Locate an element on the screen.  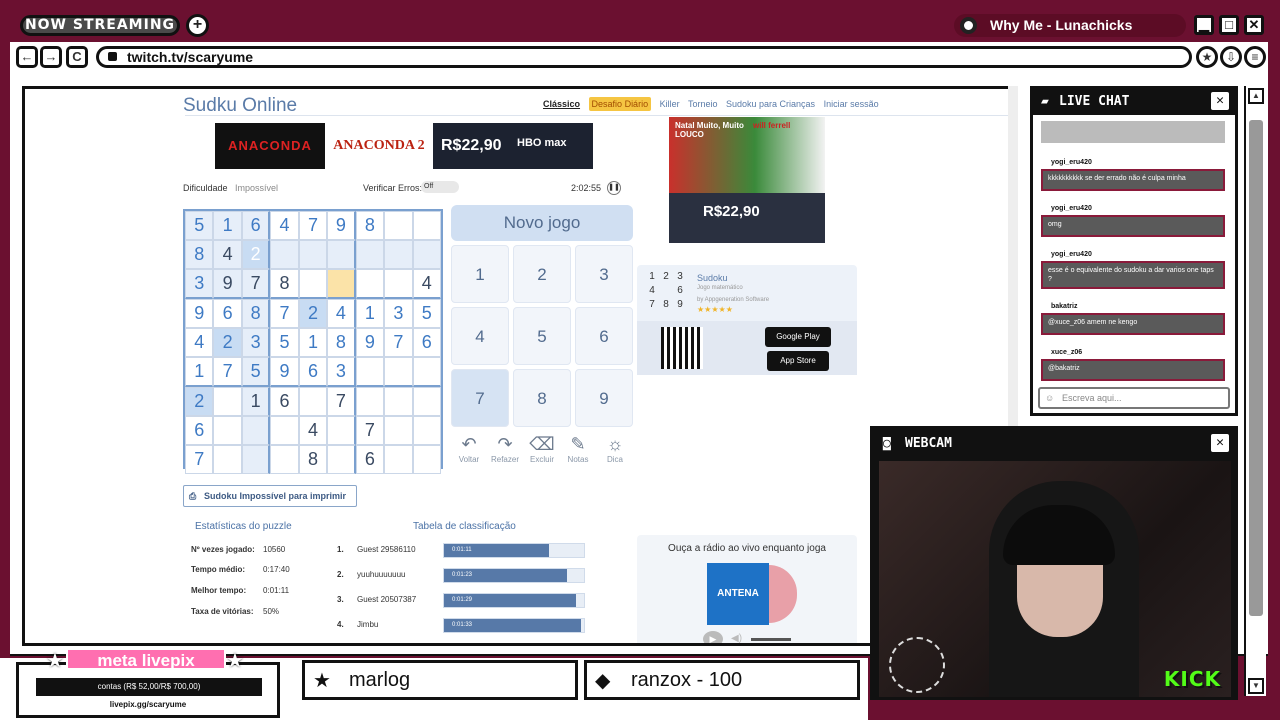
close-button: ✕ is located at coordinates (1254, 25).